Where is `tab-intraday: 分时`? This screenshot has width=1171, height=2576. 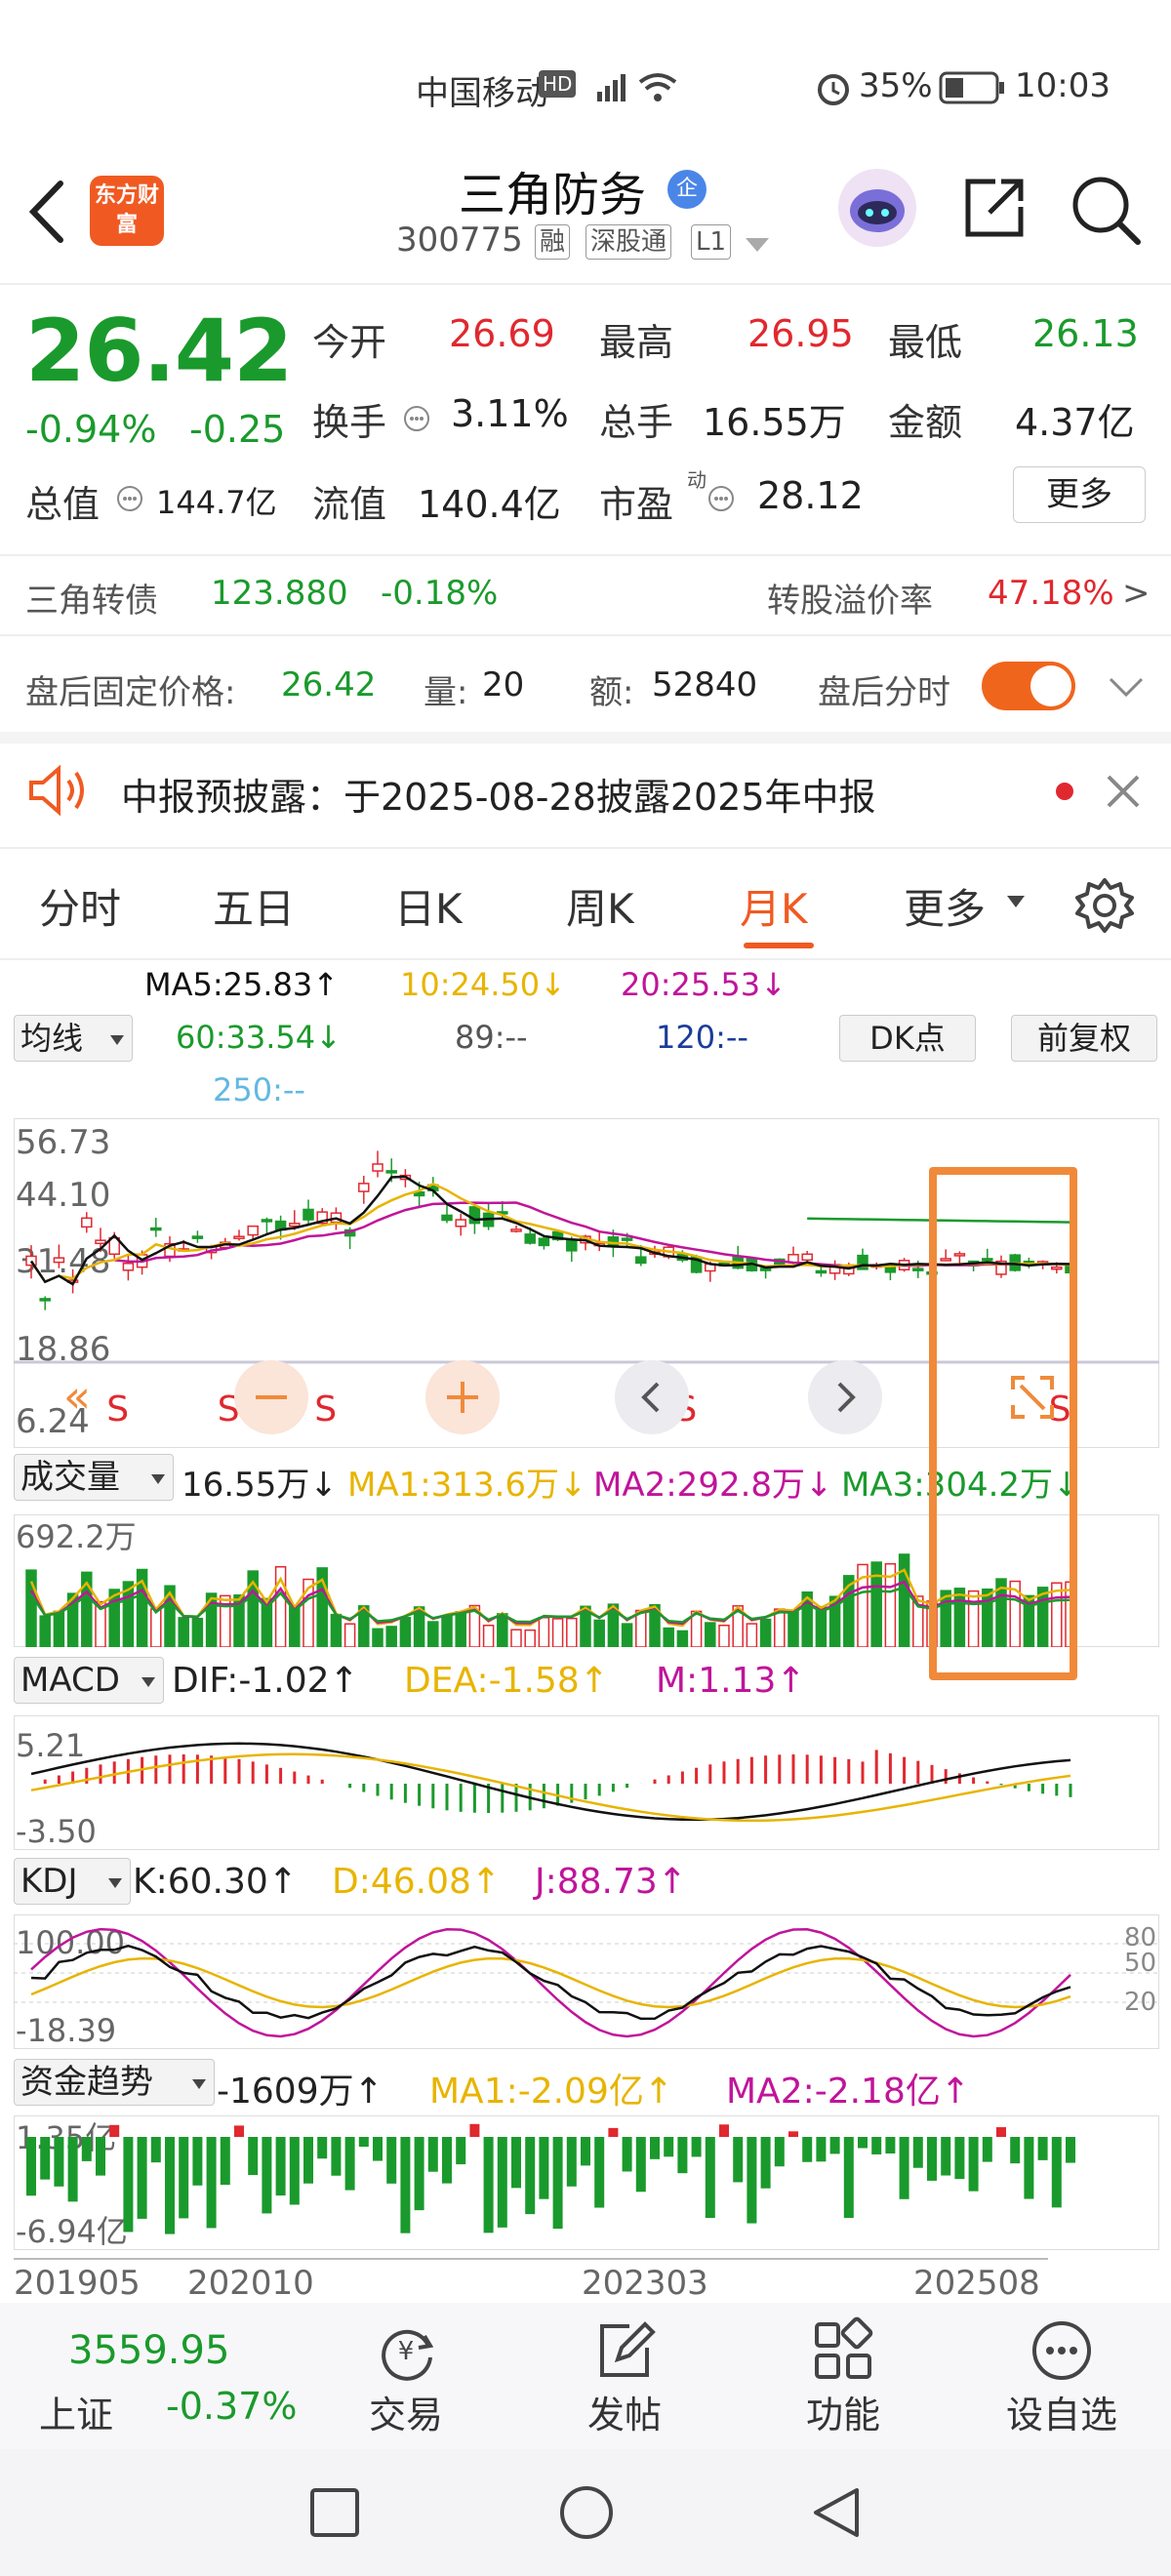
tab-intraday: 分时 is located at coordinates (80, 906).